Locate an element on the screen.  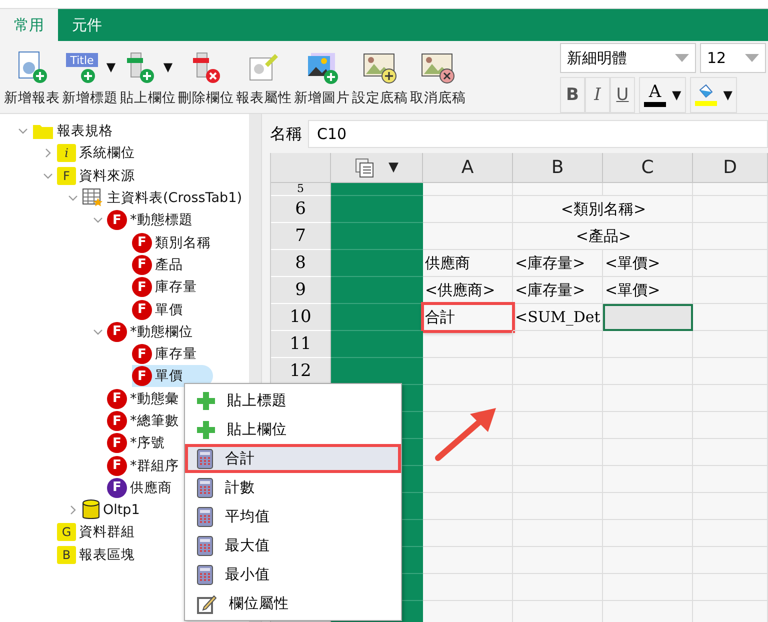
name-field: C10 is located at coordinates (538, 134).